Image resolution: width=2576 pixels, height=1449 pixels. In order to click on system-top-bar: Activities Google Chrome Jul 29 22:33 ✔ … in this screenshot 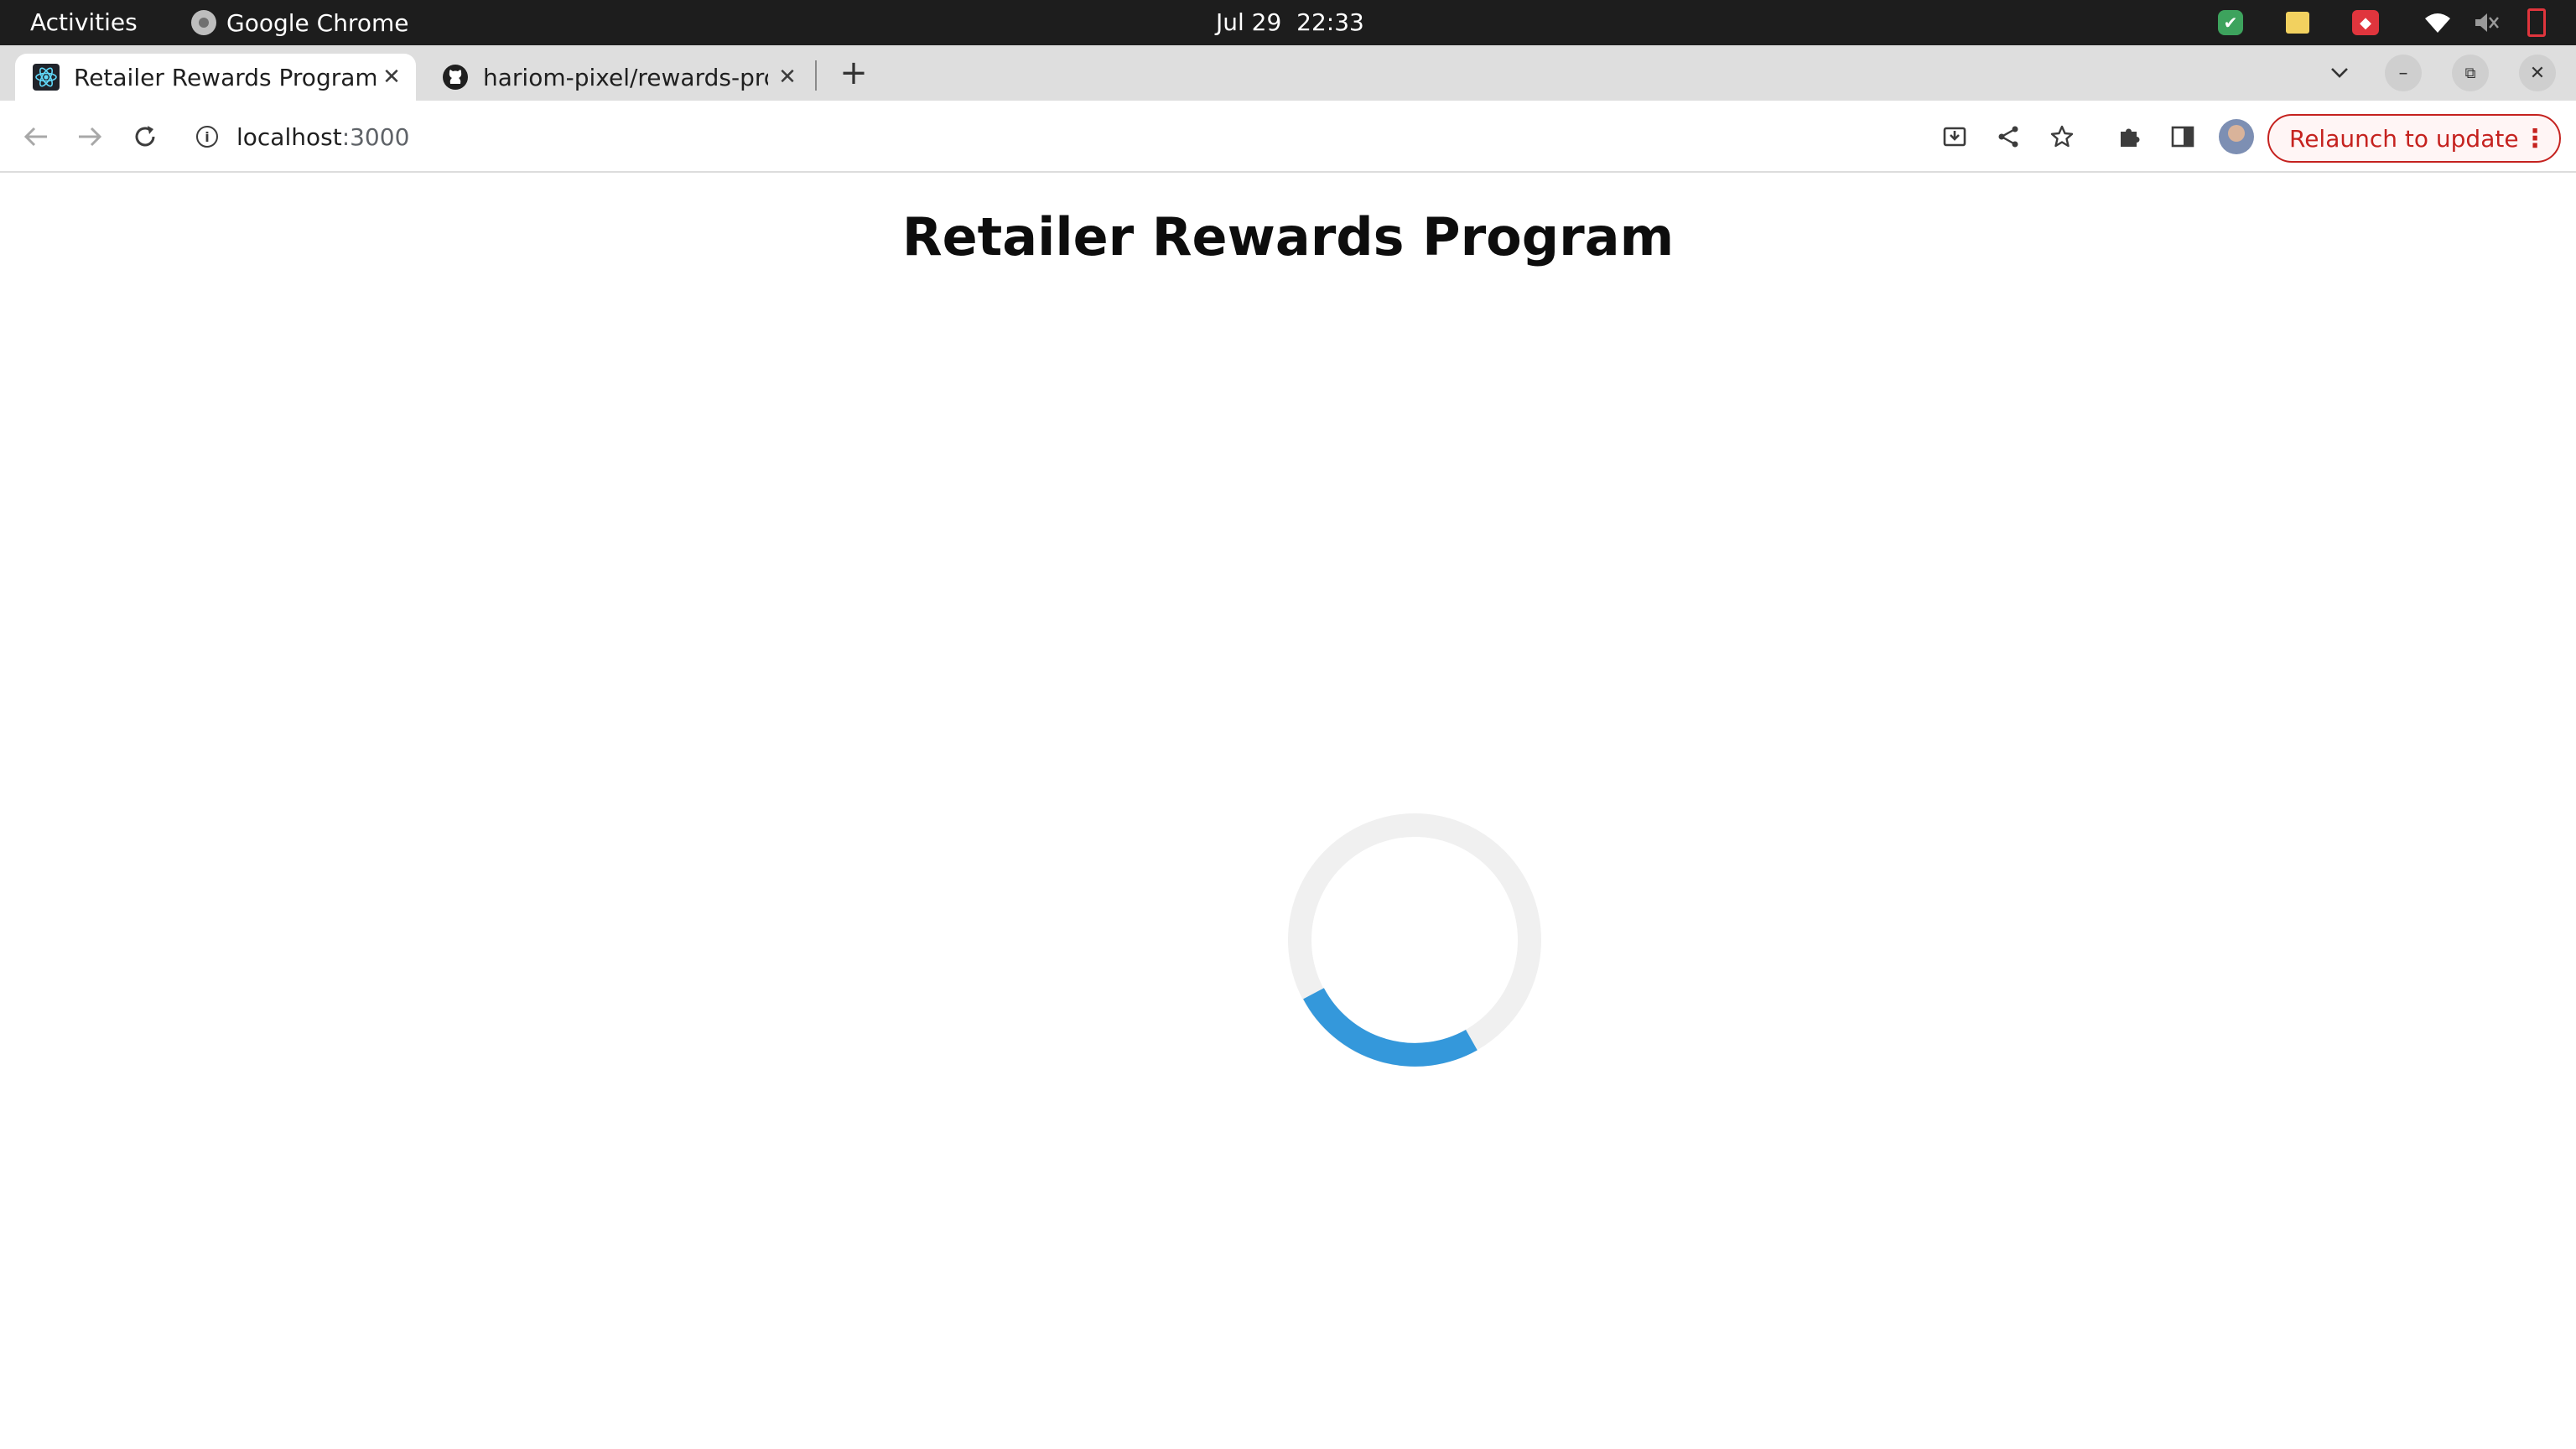, I will do `click(1288, 22)`.